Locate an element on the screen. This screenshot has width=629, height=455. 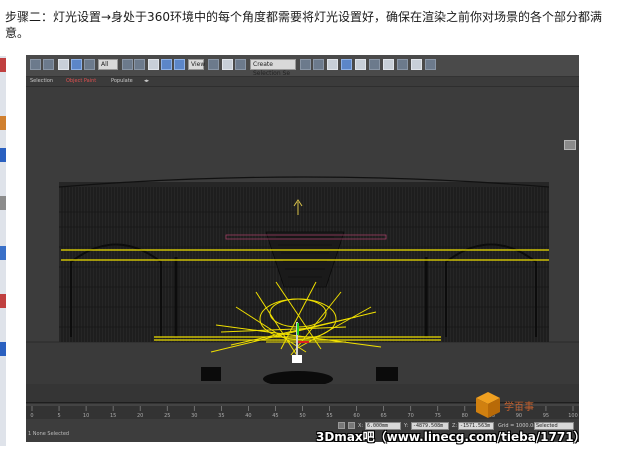
render-setup-icon is located at coordinates (402, 64).